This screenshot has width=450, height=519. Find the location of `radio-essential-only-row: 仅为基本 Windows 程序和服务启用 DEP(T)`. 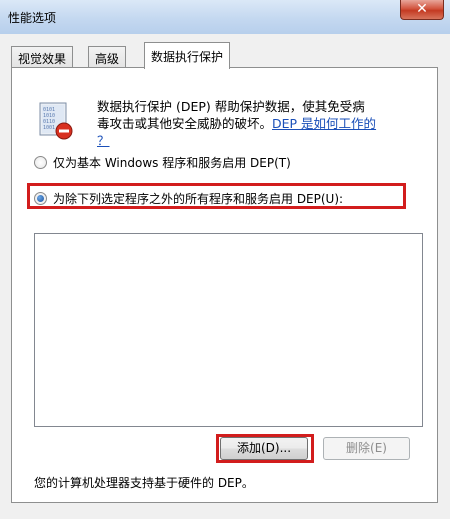

radio-essential-only-row: 仅为基本 Windows 程序和服务启用 DEP(T) is located at coordinates (162, 162).